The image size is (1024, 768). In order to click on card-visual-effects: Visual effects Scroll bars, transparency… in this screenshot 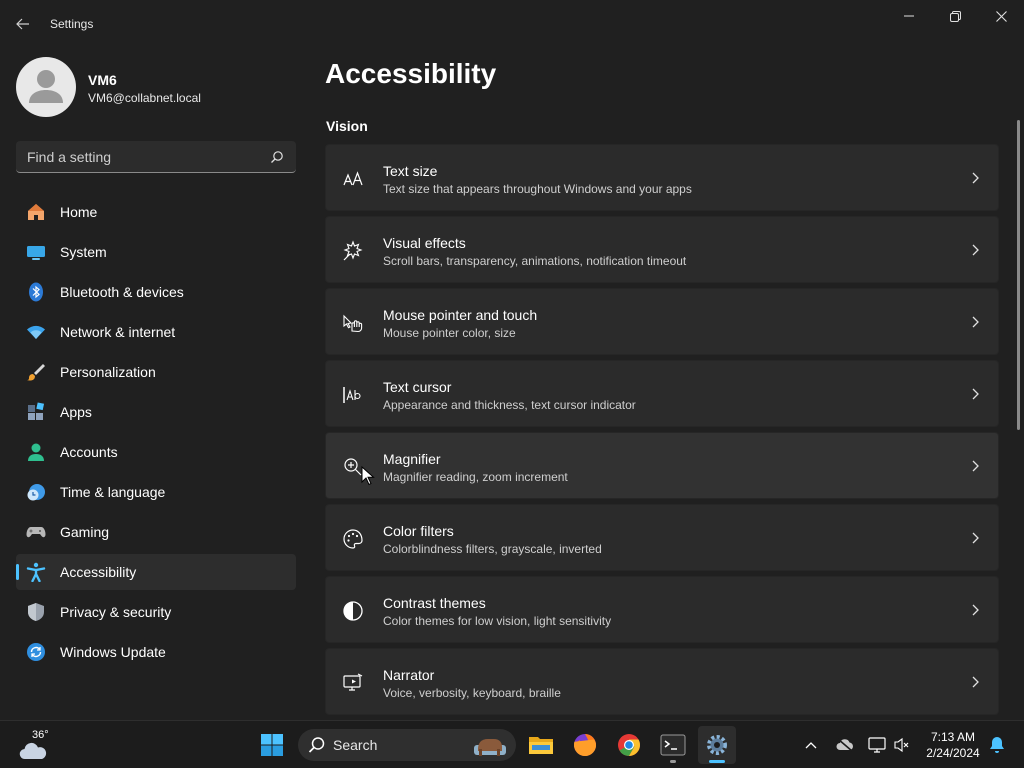, I will do `click(662, 249)`.